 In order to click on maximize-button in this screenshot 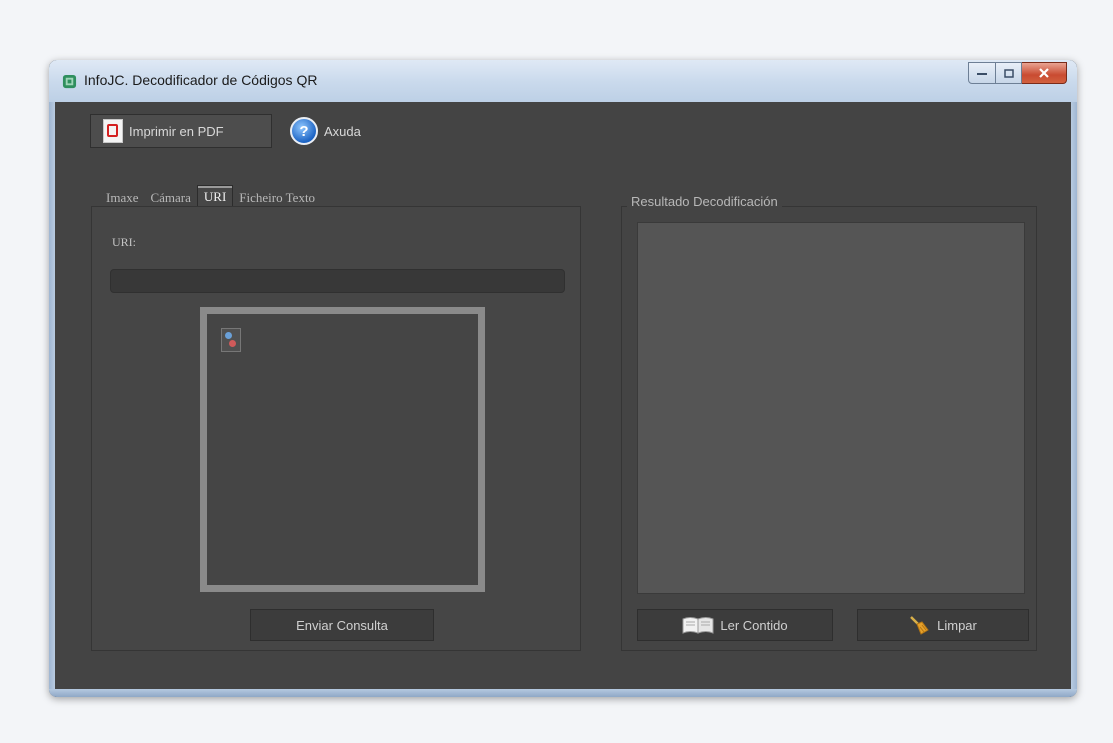, I will do `click(1009, 73)`.